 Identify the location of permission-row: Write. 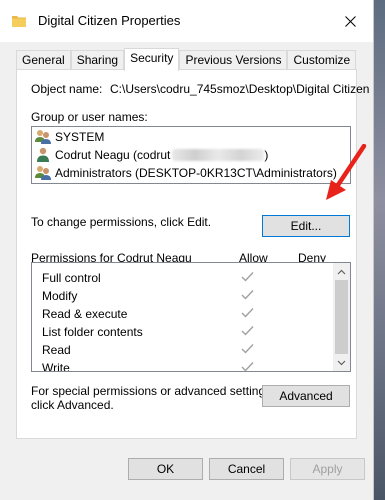
(182, 365).